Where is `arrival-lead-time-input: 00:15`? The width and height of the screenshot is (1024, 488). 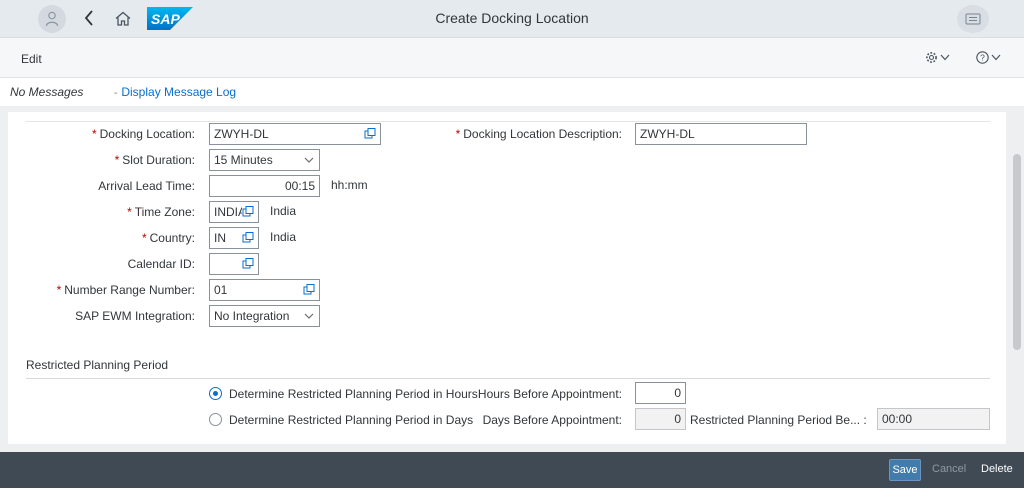
arrival-lead-time-input: 00:15 is located at coordinates (264, 186).